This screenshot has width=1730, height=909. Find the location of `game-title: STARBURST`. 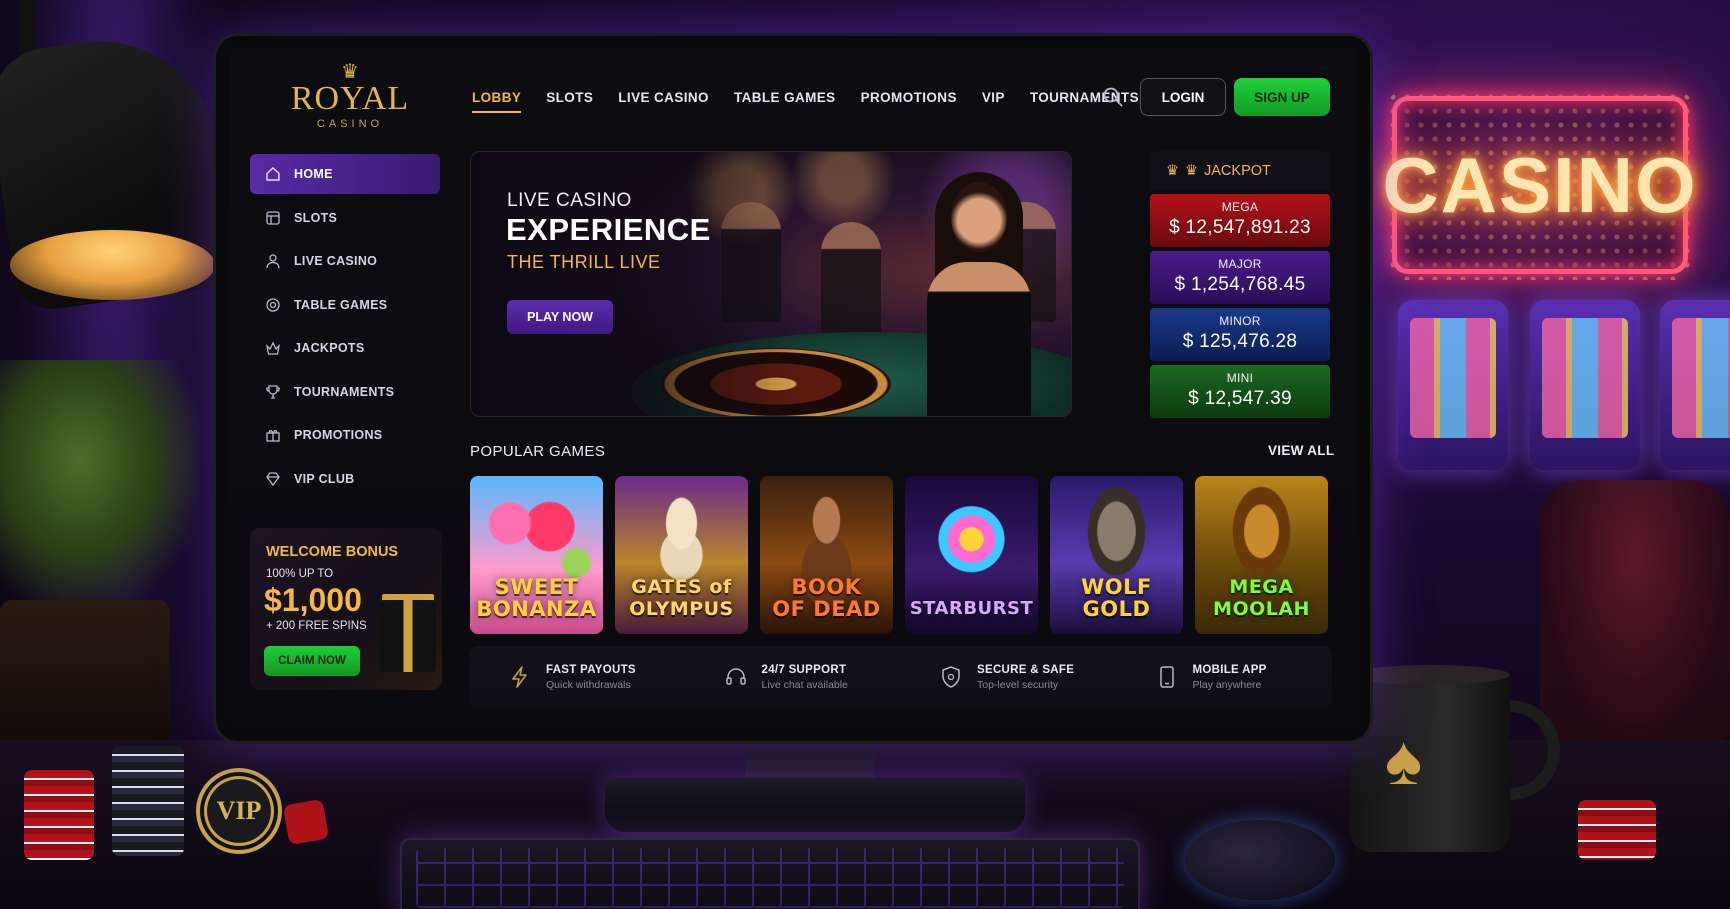

game-title: STARBURST is located at coordinates (971, 608).